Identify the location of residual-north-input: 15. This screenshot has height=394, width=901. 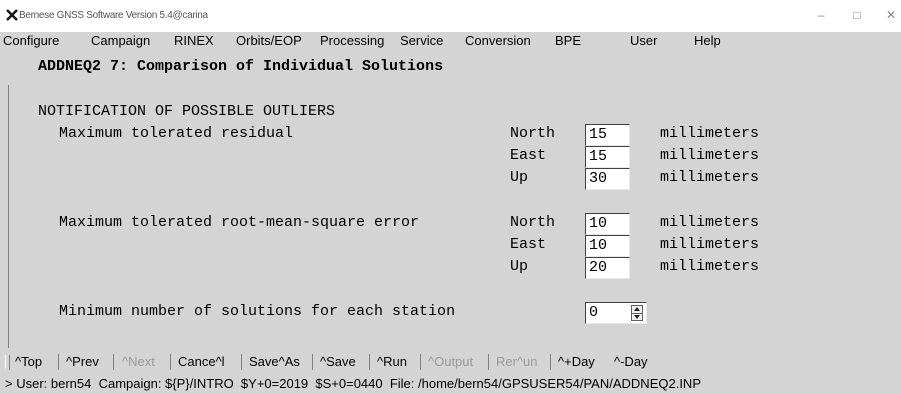
(607, 135).